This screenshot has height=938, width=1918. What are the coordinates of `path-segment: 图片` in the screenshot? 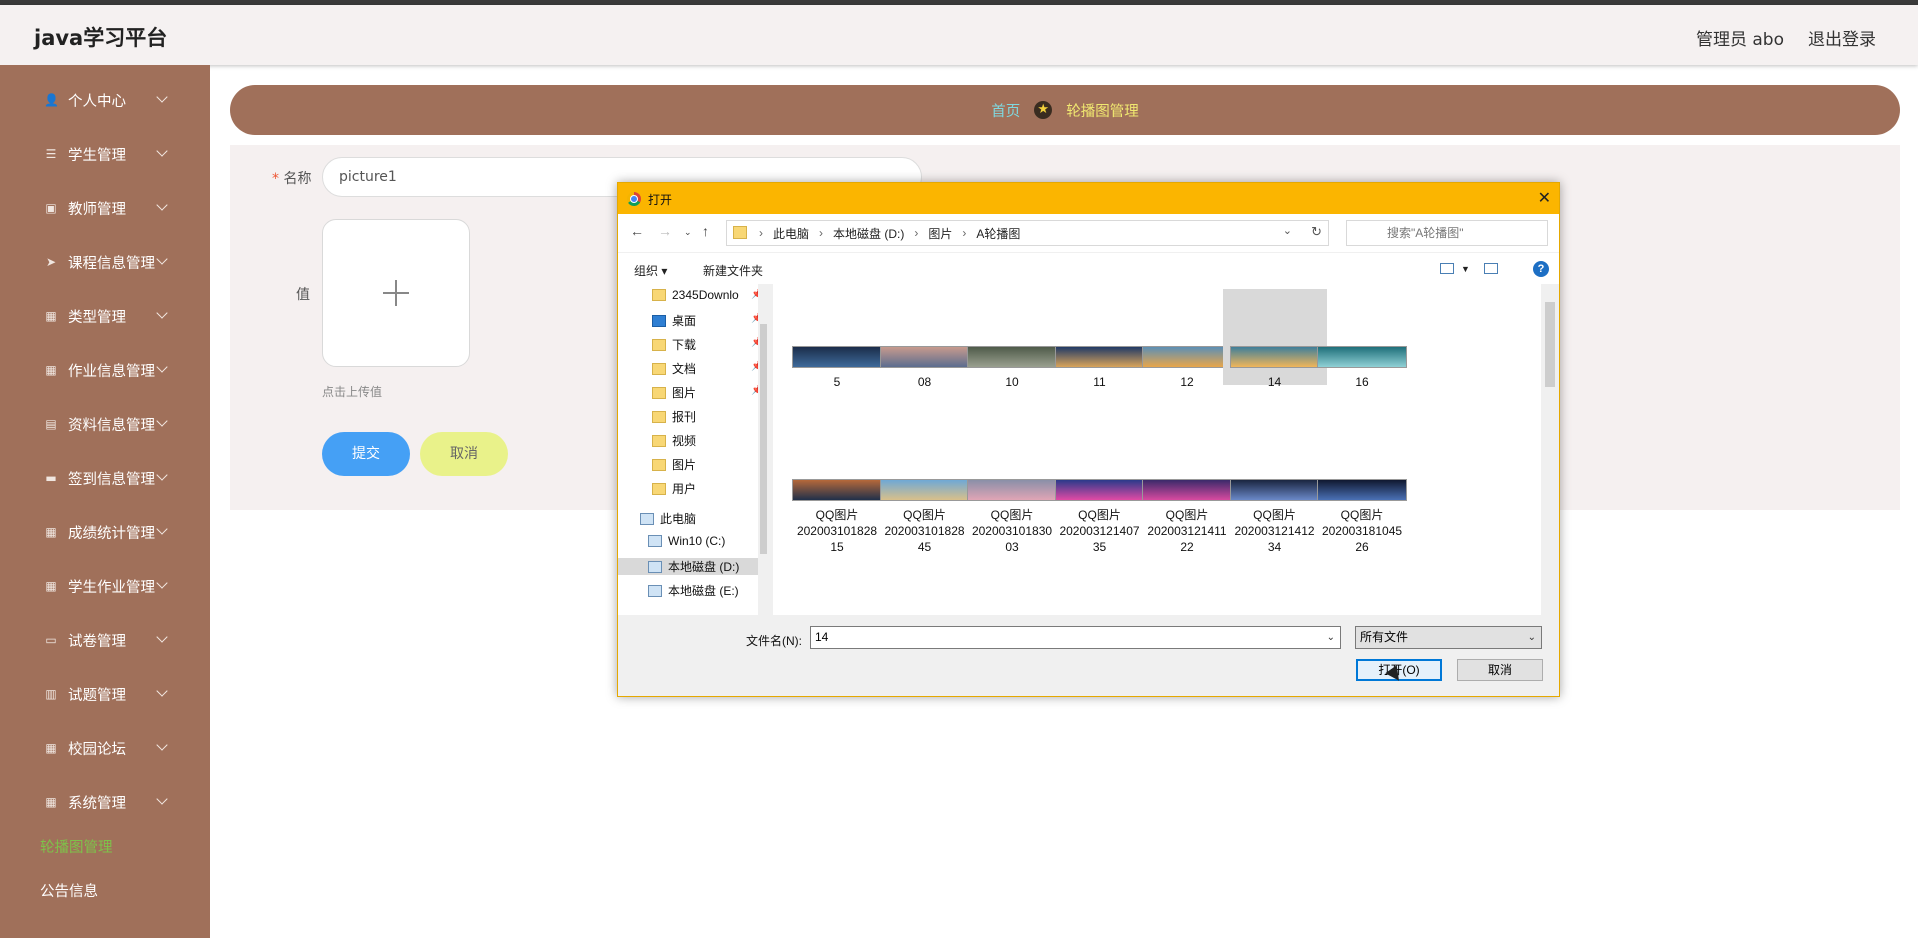 It's located at (940, 233).